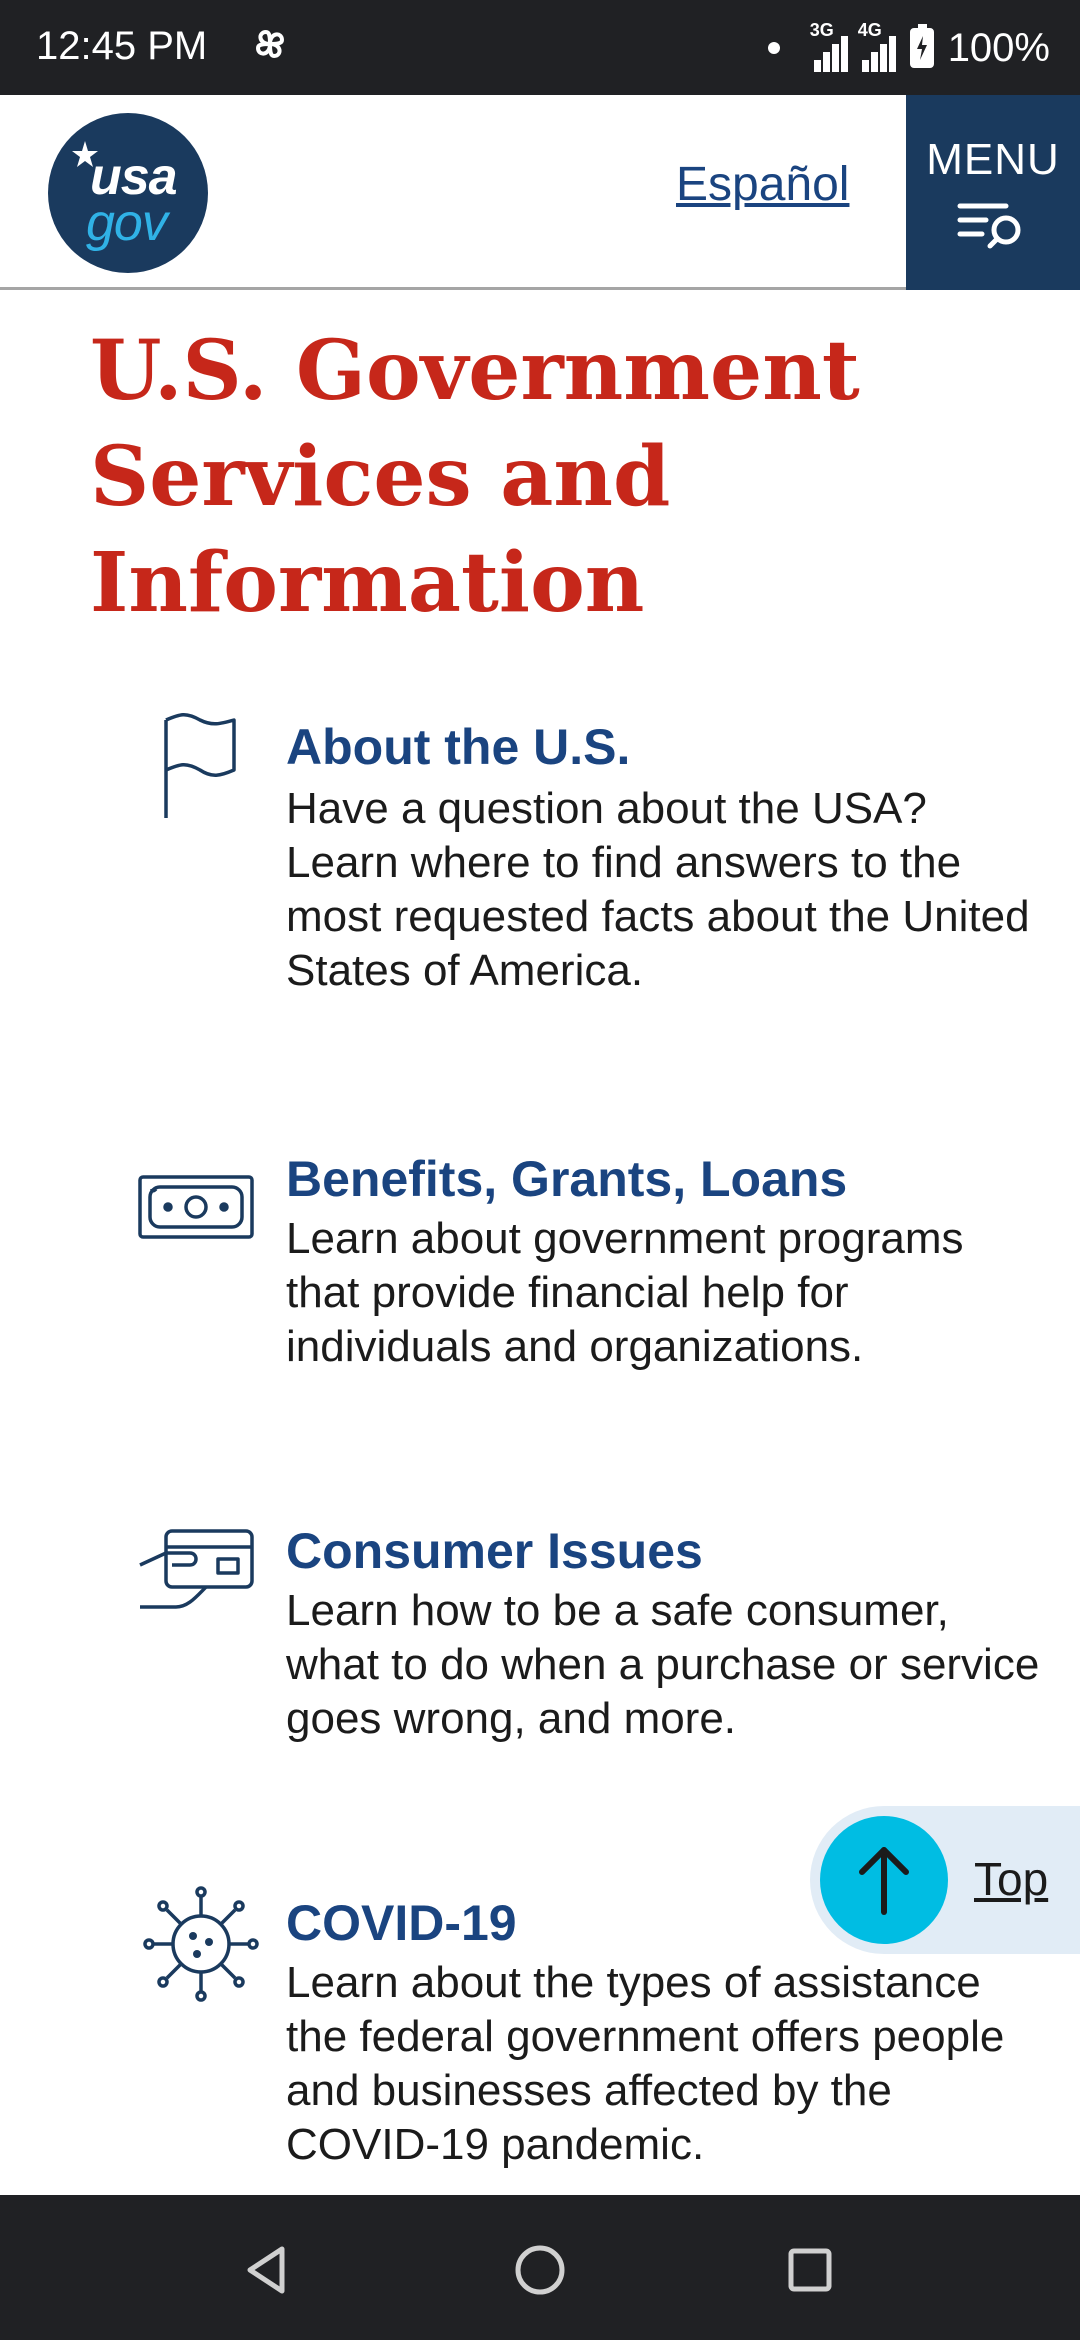 This screenshot has height=2340, width=1080. I want to click on page-title: U.S. Government Services and Information, so click(475, 477).